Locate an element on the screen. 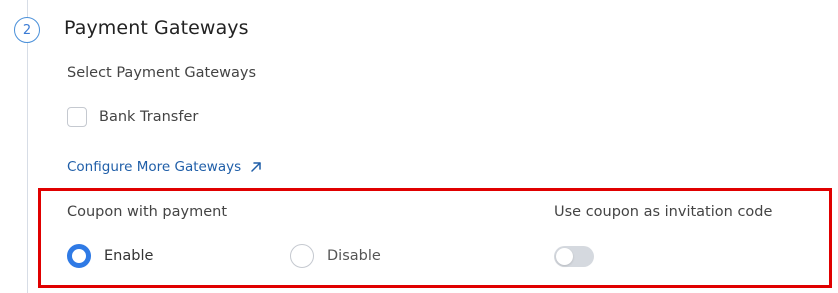 This screenshot has width=838, height=293. step-number-badge: 2 is located at coordinates (27, 30).